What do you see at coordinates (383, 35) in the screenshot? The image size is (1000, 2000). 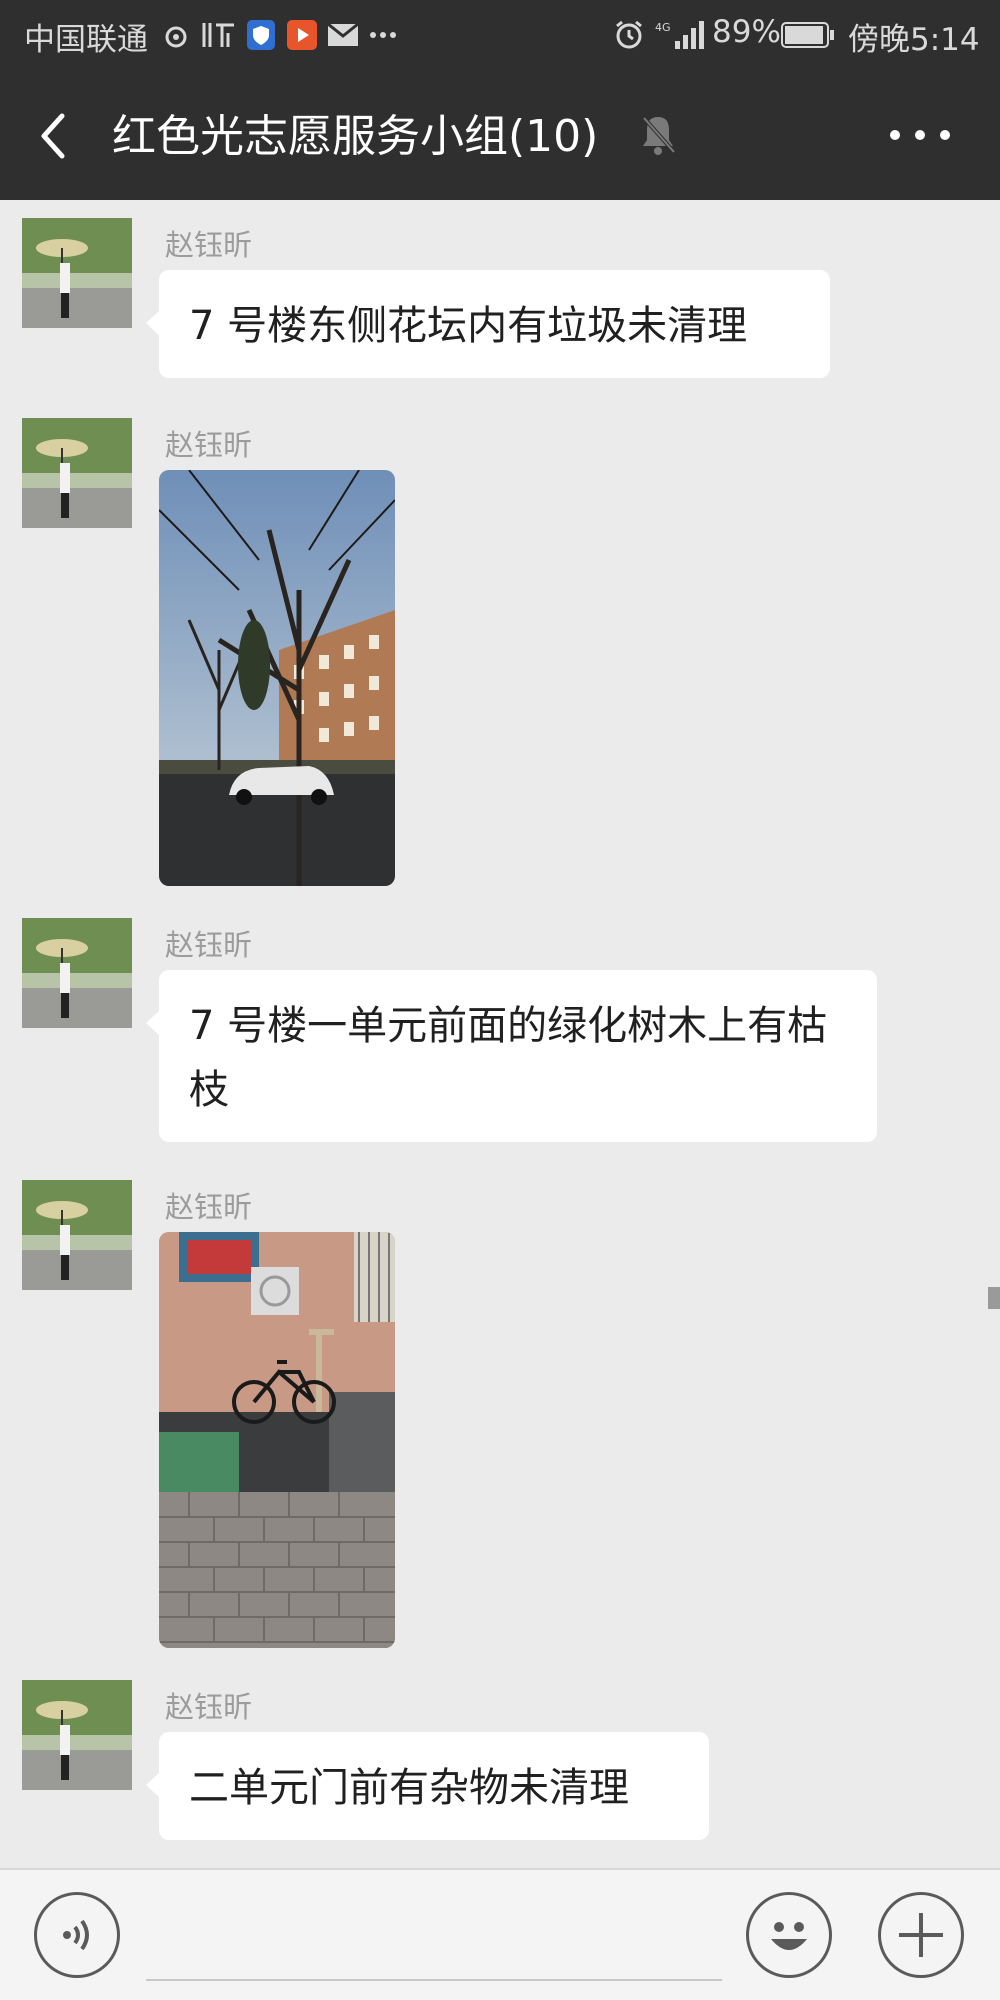 I see `more-dots-icon` at bounding box center [383, 35].